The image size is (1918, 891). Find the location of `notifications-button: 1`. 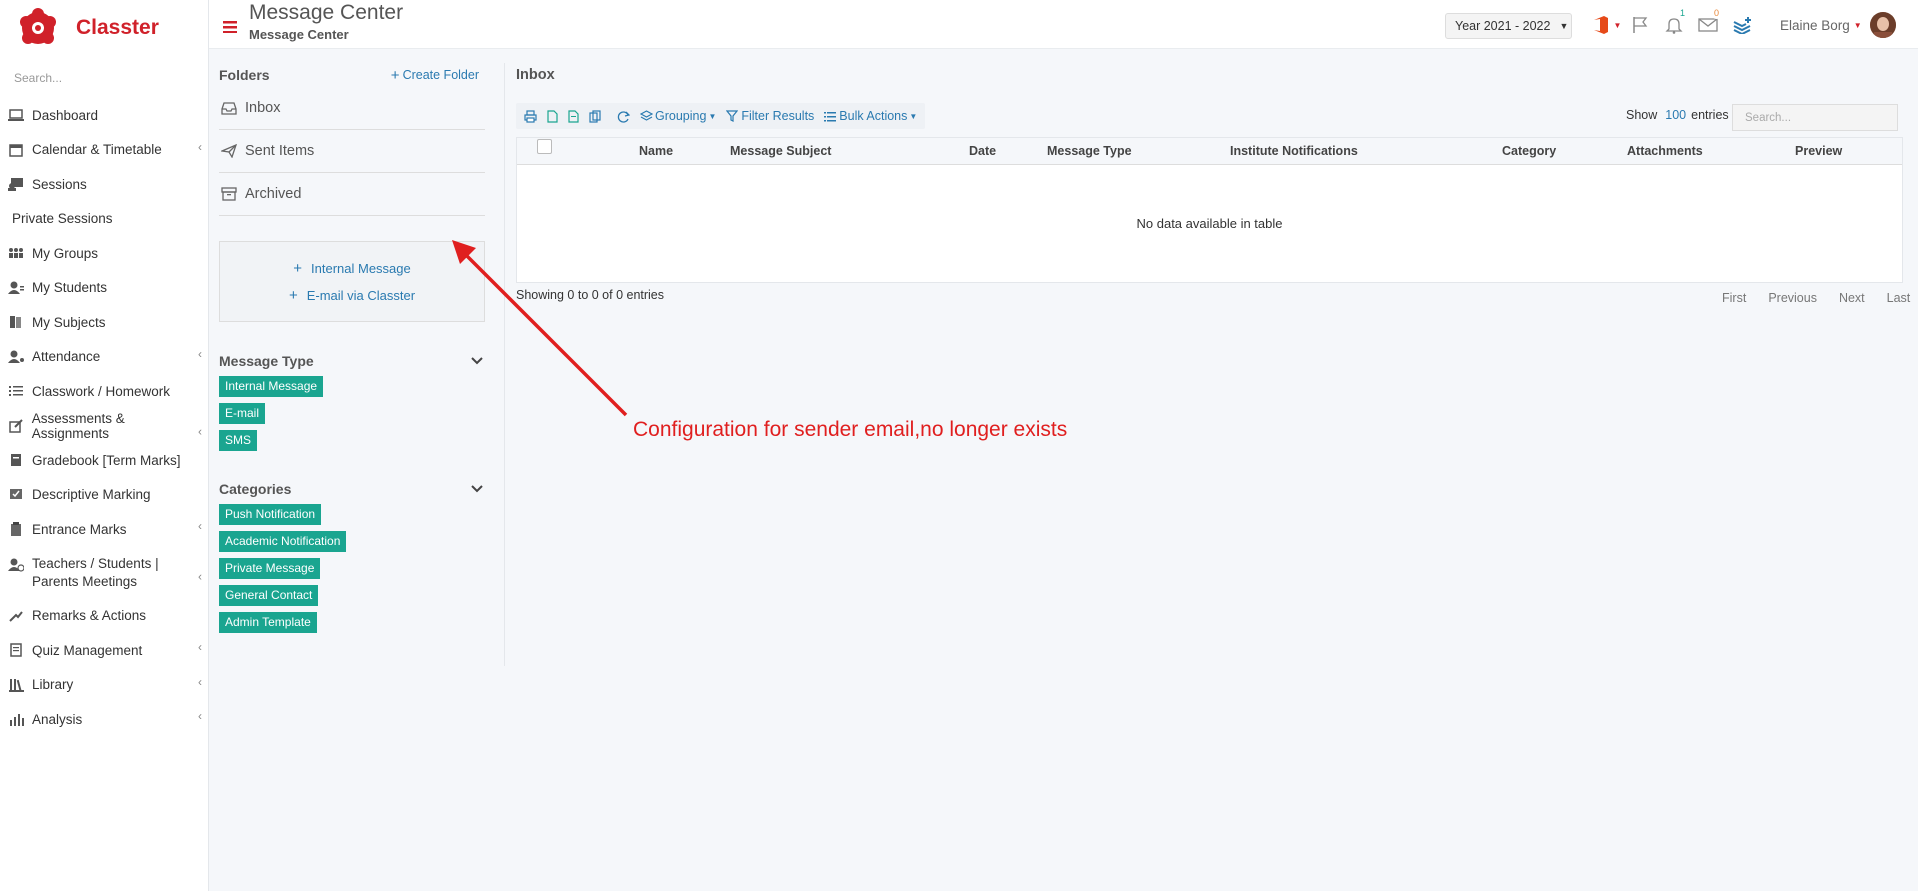

notifications-button: 1 is located at coordinates (1674, 23).